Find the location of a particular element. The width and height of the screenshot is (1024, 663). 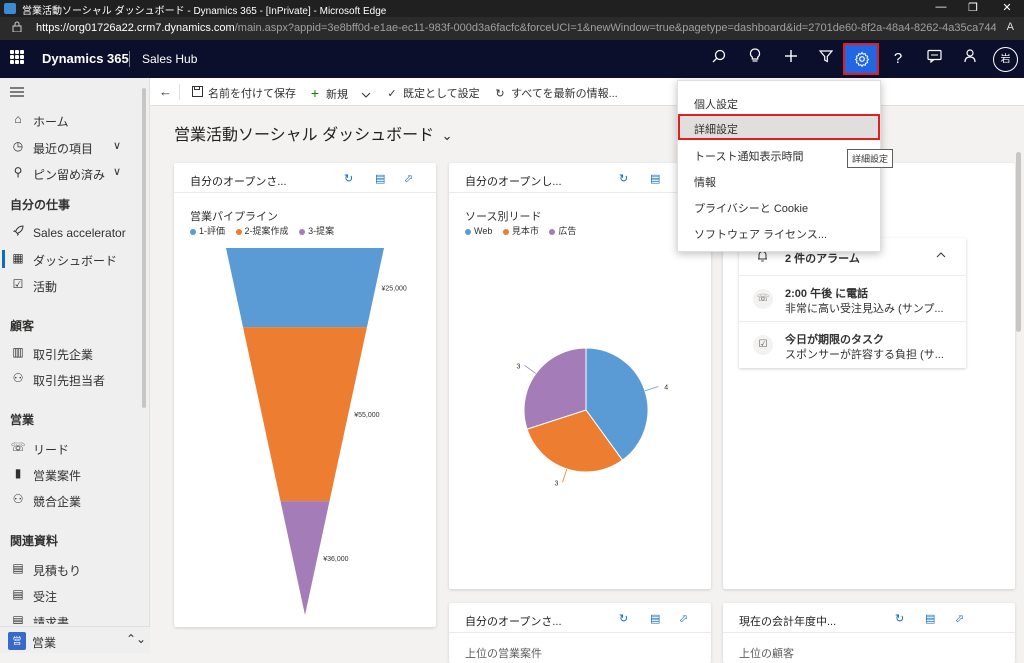

menu-item-about: 情報 is located at coordinates (779, 180).